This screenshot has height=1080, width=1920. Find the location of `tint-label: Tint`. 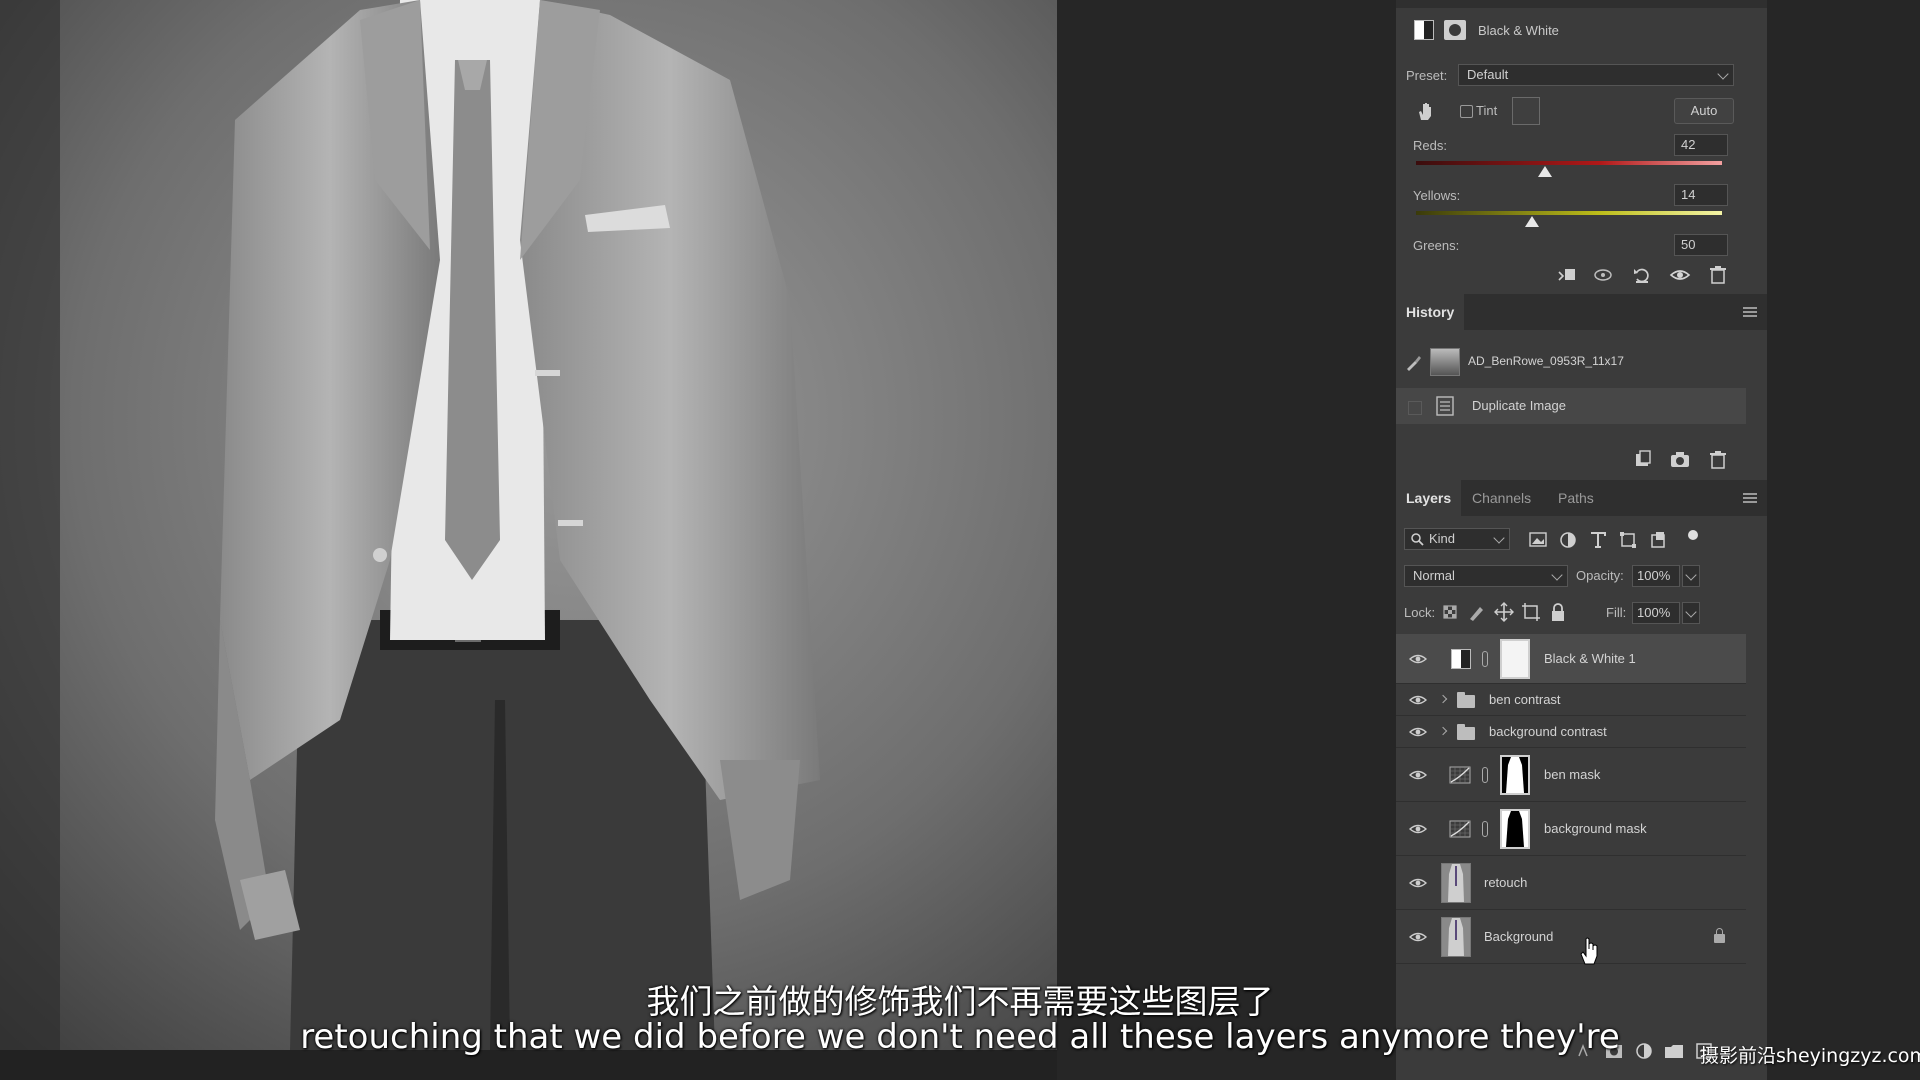

tint-label: Tint is located at coordinates (1487, 110).